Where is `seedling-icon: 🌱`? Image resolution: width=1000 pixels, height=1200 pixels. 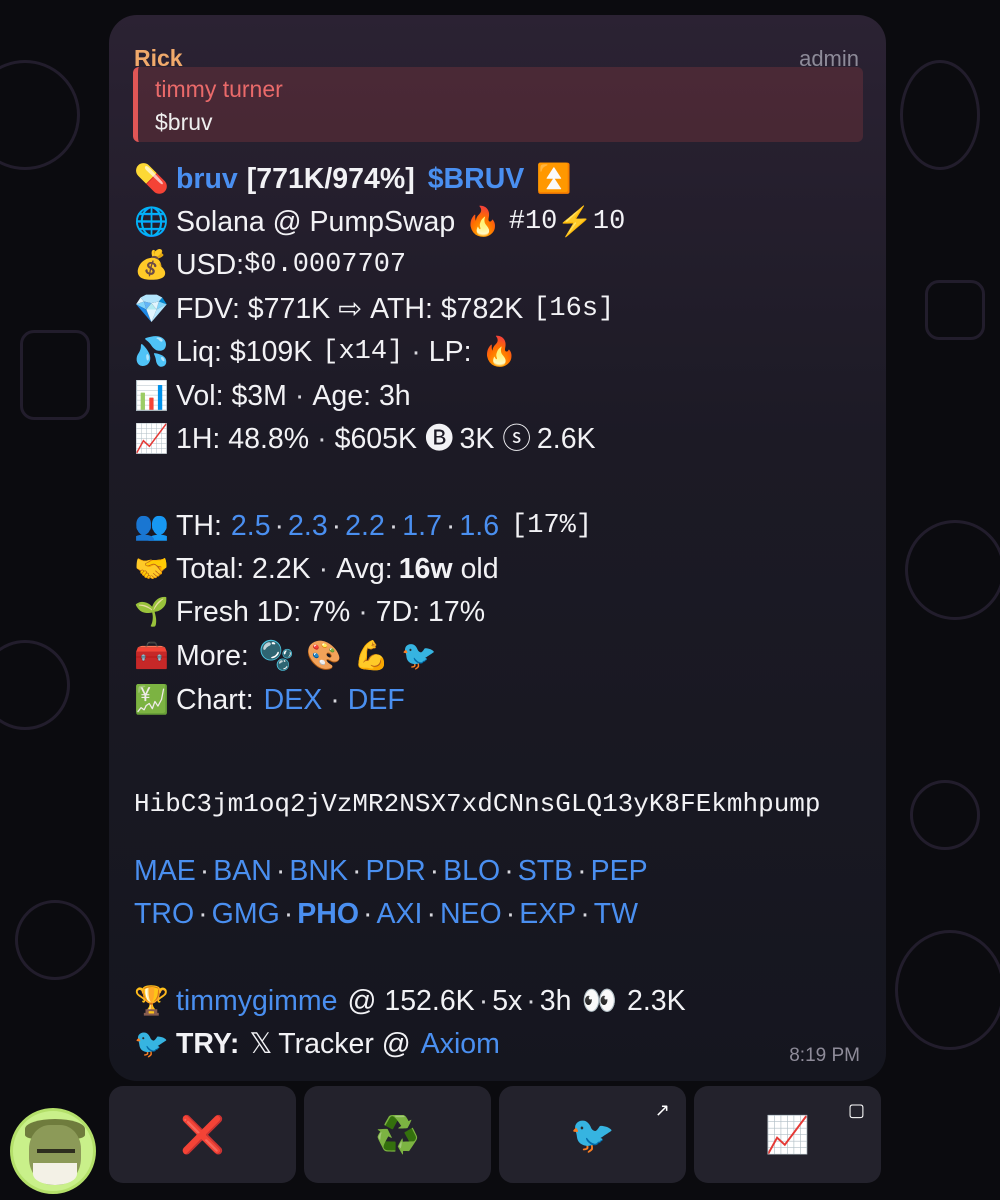
seedling-icon: 🌱 is located at coordinates (151, 611).